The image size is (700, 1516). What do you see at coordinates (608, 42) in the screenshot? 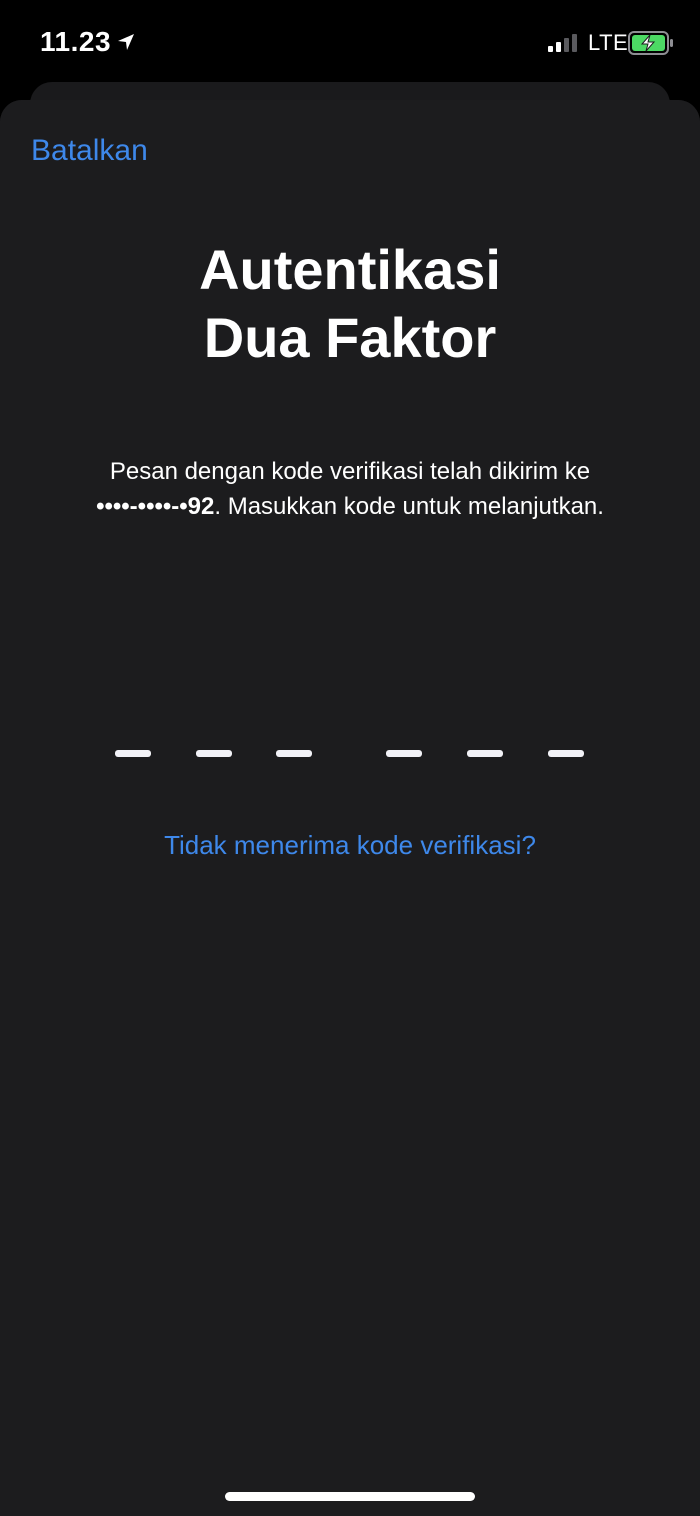
I see `network-type-label: LTE` at bounding box center [608, 42].